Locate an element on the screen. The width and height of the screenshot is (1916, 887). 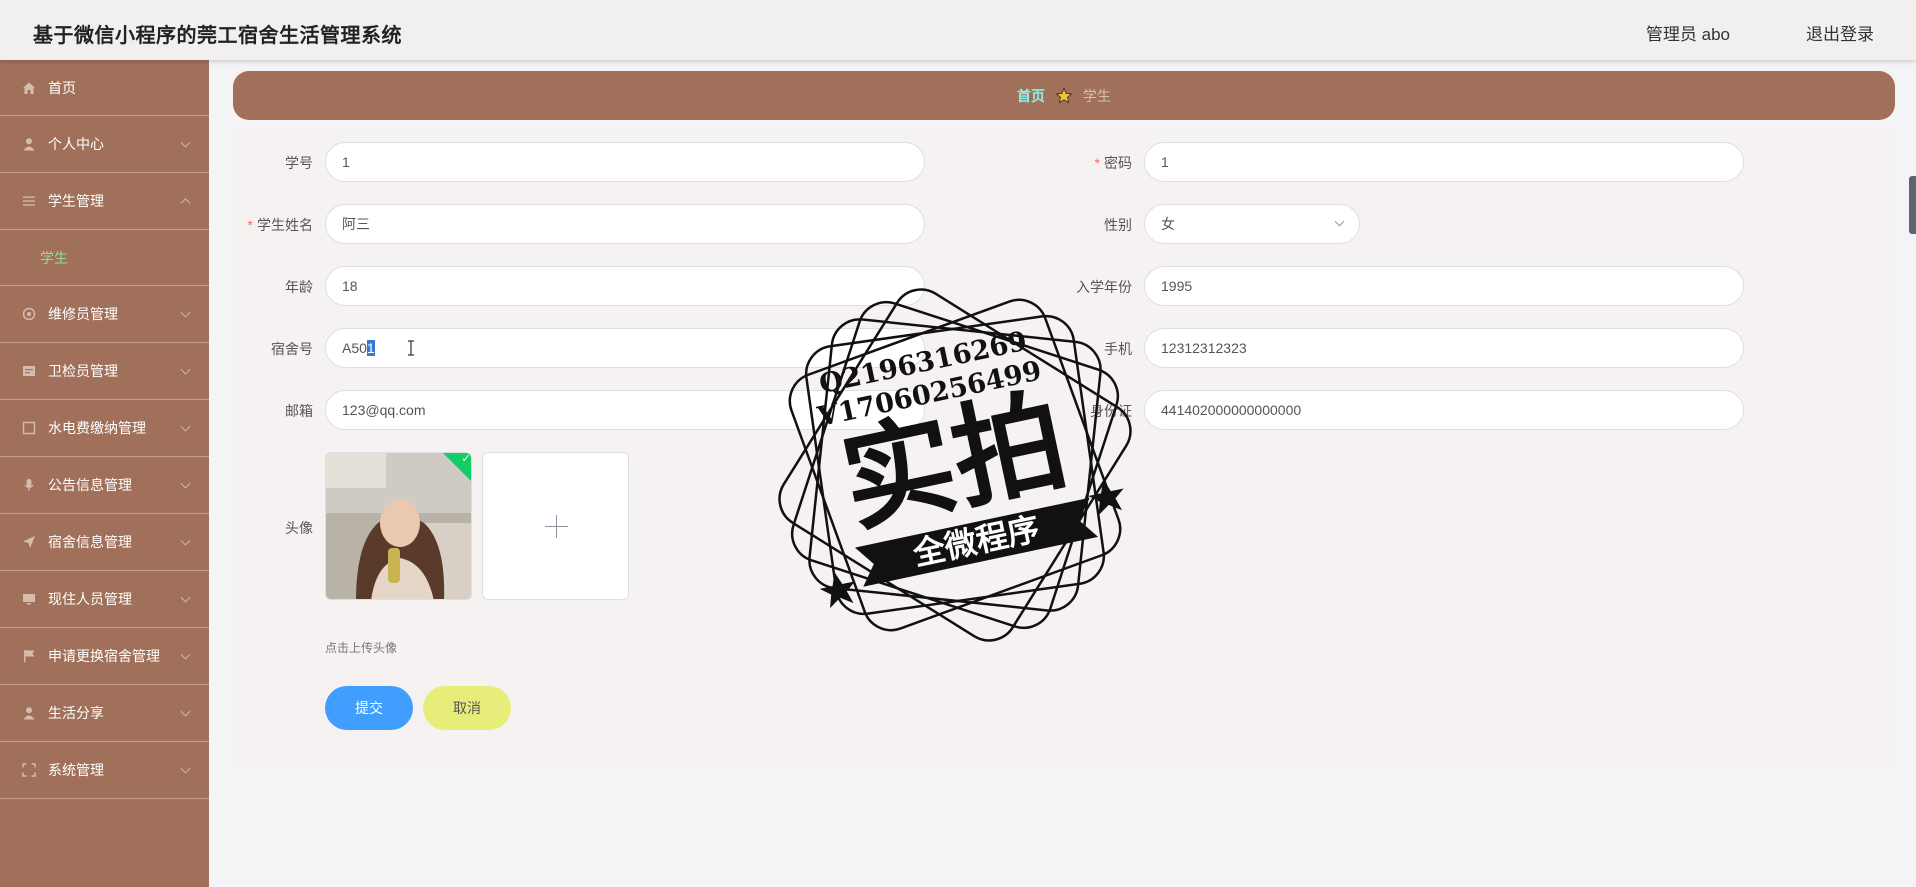
sidebar-item-dorm-change-request: 申请更换宿舍管理 is located at coordinates (104, 656).